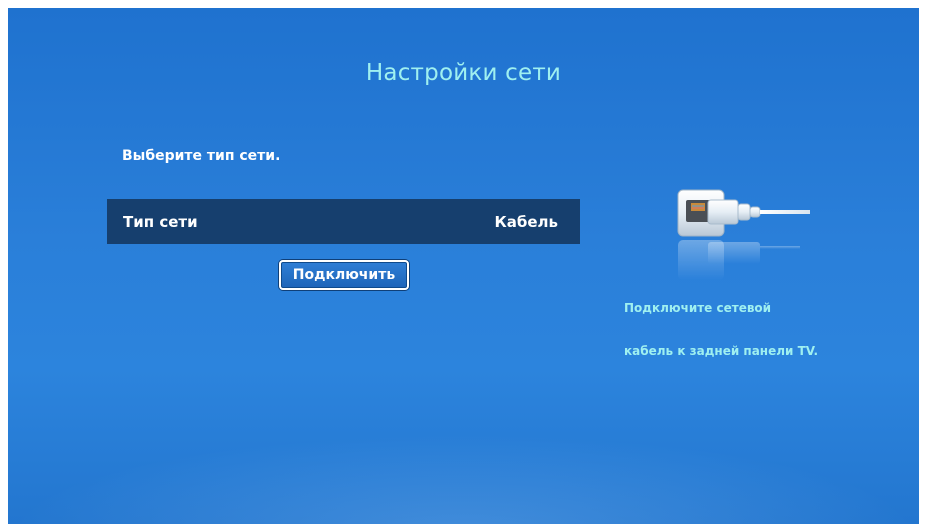  Describe the element at coordinates (743, 234) in the screenshot. I see `ethernet-cable-icon` at that location.